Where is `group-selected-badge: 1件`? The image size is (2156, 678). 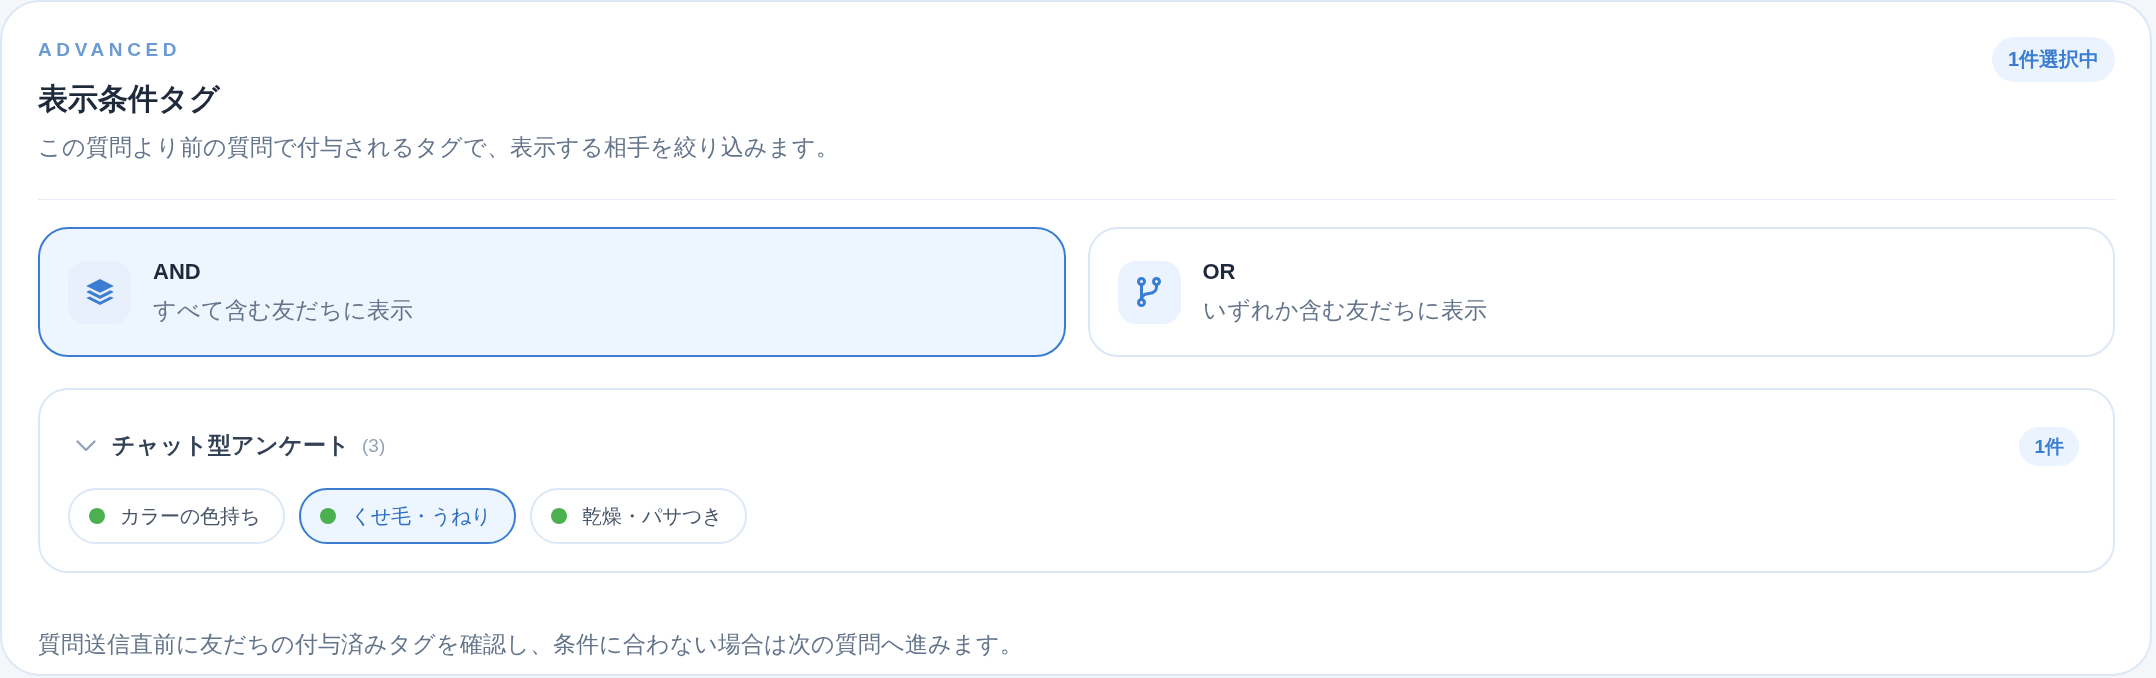 group-selected-badge: 1件 is located at coordinates (2049, 446).